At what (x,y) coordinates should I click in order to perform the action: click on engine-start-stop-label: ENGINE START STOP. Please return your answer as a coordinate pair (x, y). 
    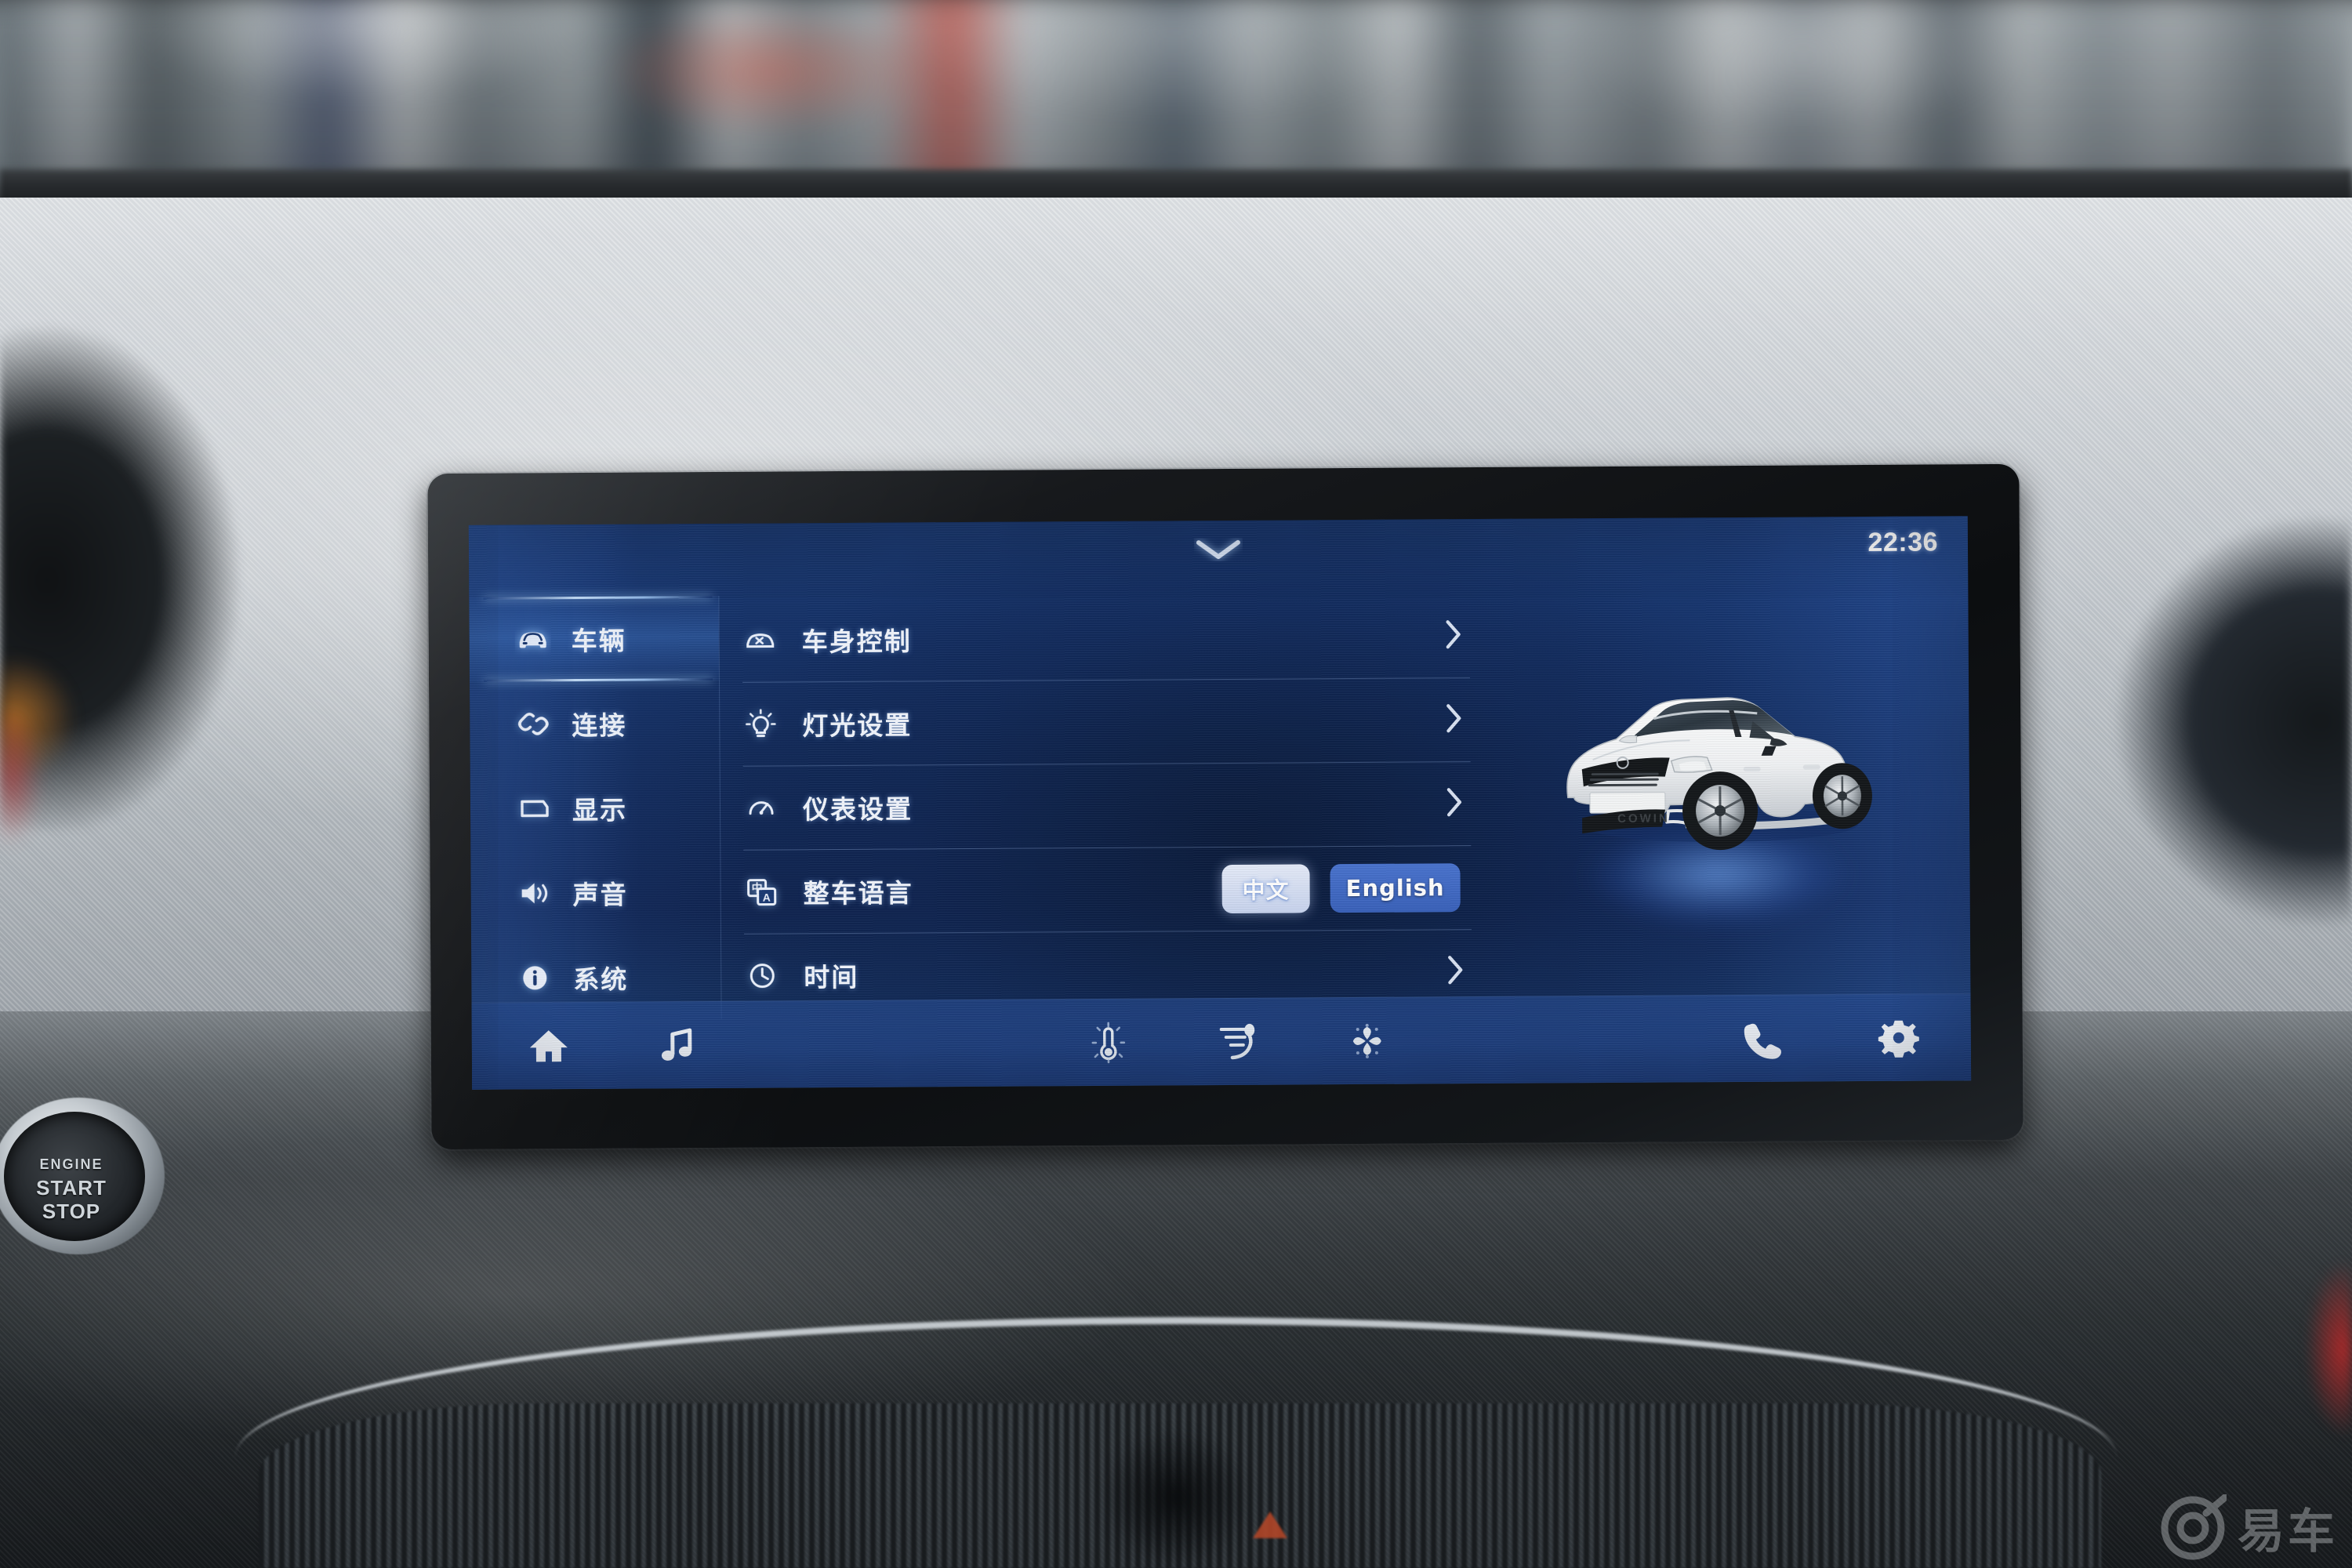
    Looking at the image, I should click on (71, 1187).